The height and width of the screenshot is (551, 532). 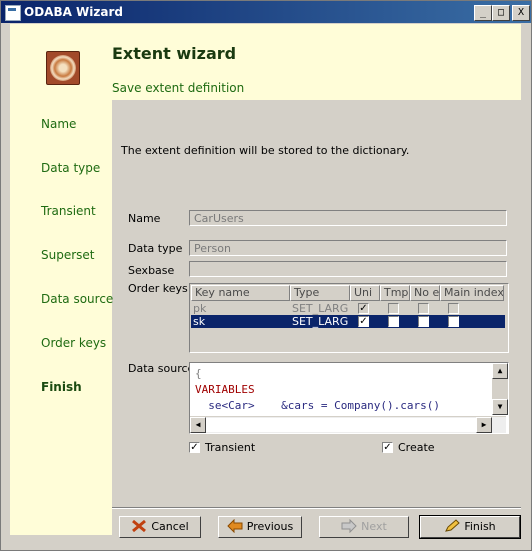 What do you see at coordinates (348, 248) in the screenshot?
I see `datatype-field: Person` at bounding box center [348, 248].